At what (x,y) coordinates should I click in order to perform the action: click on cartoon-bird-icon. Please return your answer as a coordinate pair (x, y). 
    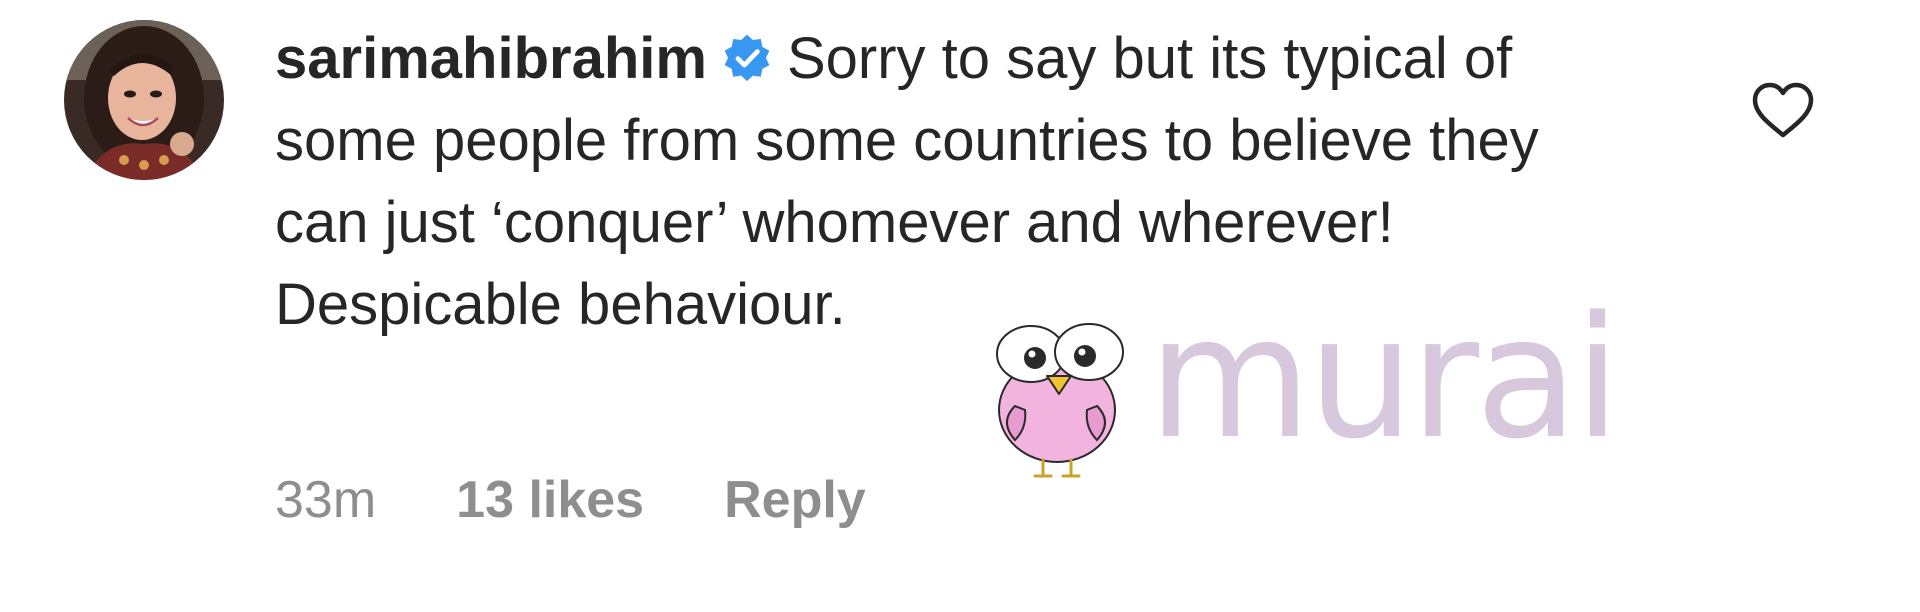
    Looking at the image, I should click on (1060, 400).